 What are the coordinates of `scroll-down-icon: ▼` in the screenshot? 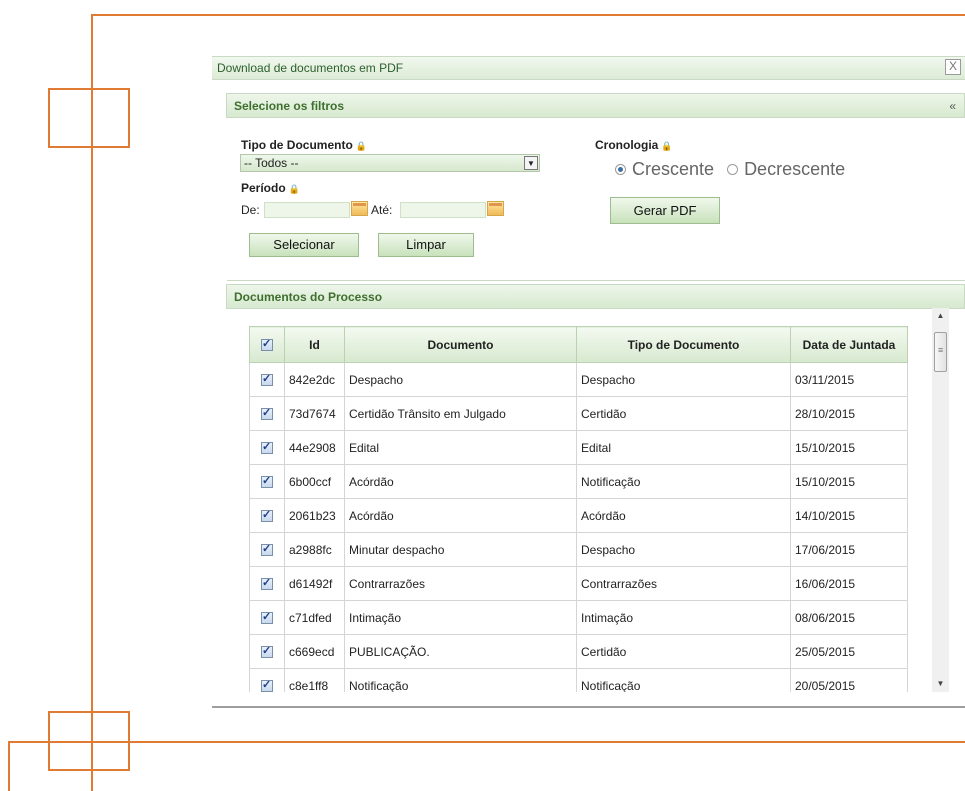 It's located at (940, 684).